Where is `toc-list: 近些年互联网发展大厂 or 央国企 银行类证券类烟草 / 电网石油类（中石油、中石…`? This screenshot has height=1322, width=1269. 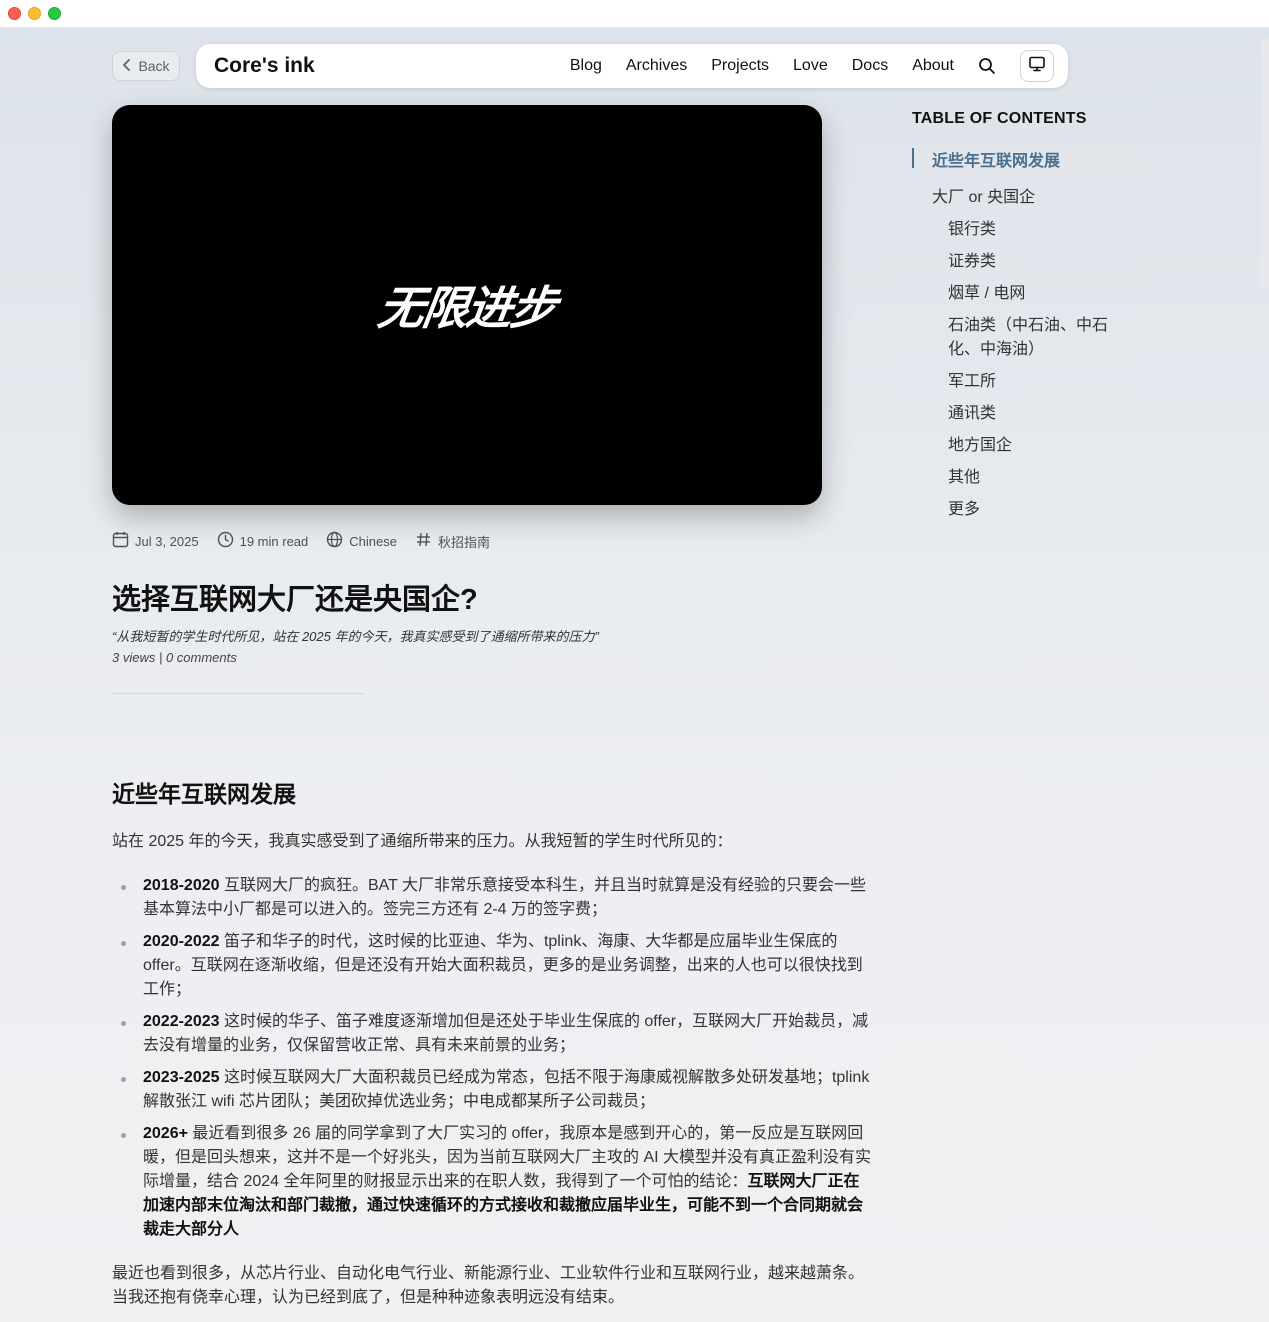
toc-list: 近些年互联网发展大厂 or 央国企 银行类证券类烟草 / 电网石油类（中石油、中石… is located at coordinates (1032, 334).